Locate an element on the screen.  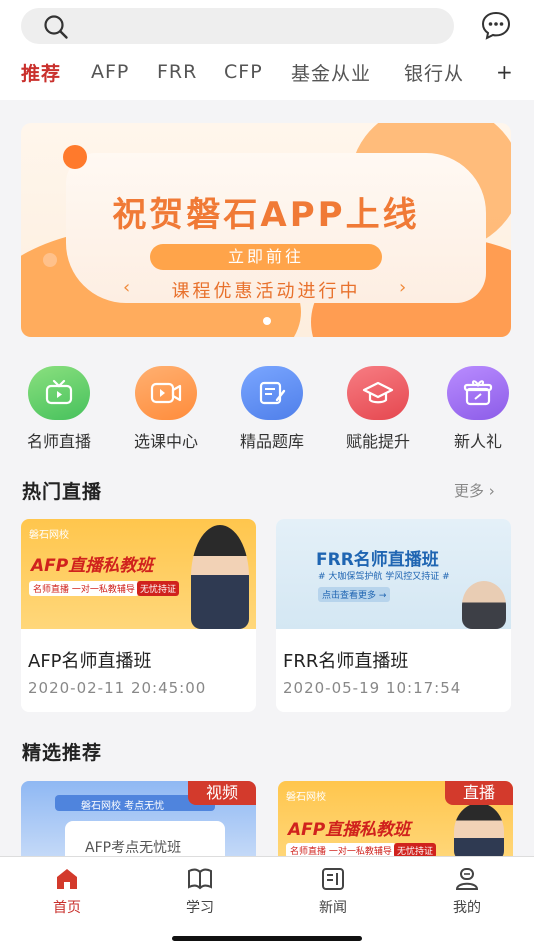
category-upgrade: 赋能提升 is located at coordinates (378, 409).